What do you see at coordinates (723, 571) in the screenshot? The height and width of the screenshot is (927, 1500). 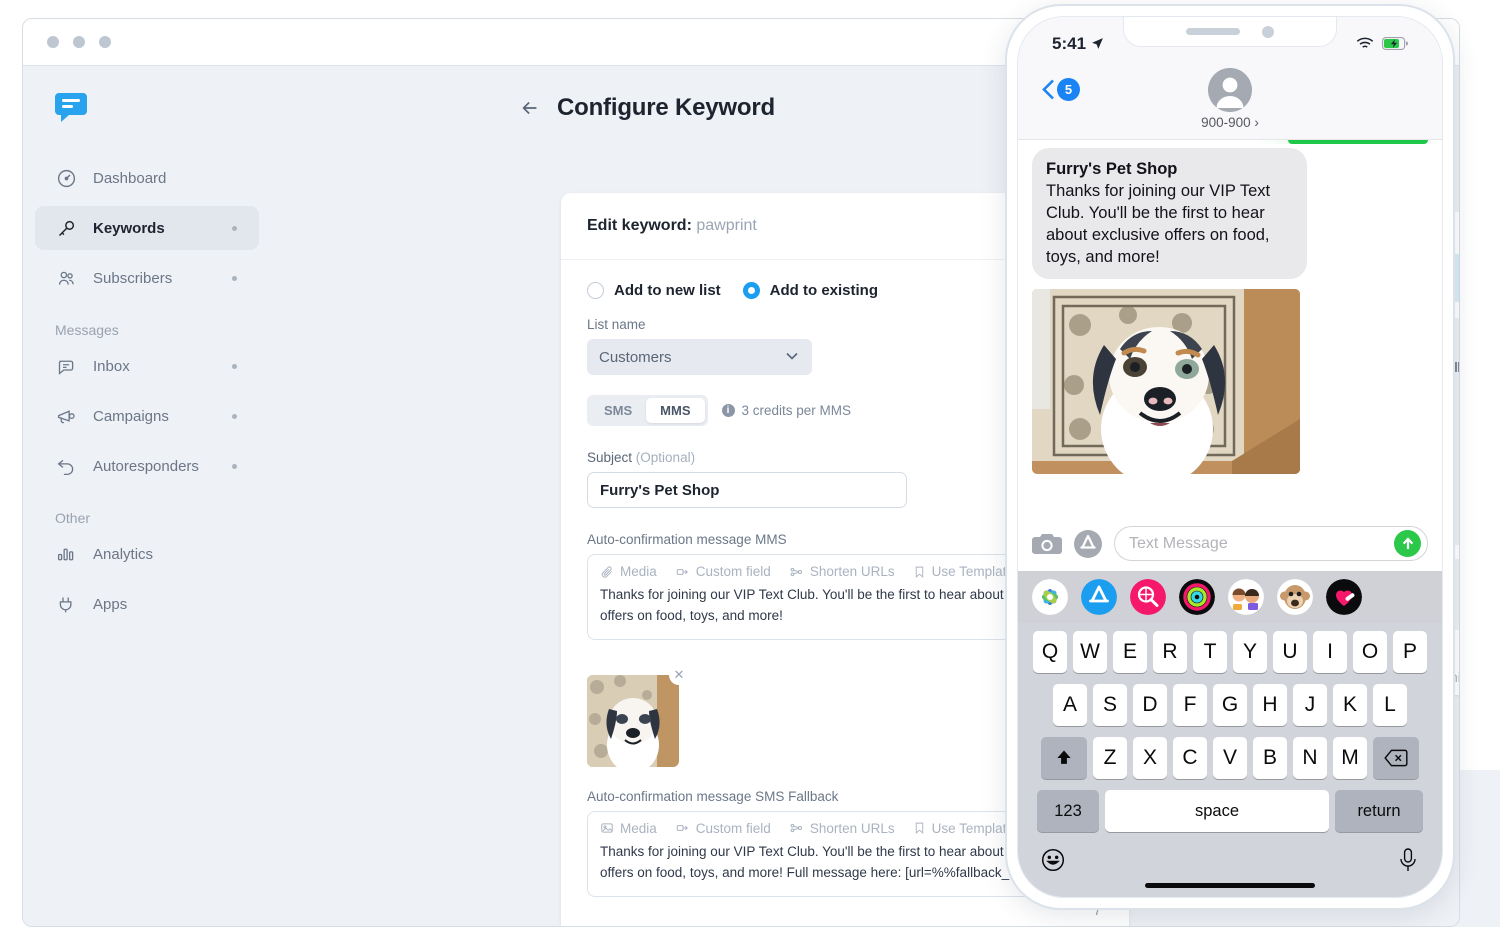 I see `mms-custom-field-button: Custom field` at bounding box center [723, 571].